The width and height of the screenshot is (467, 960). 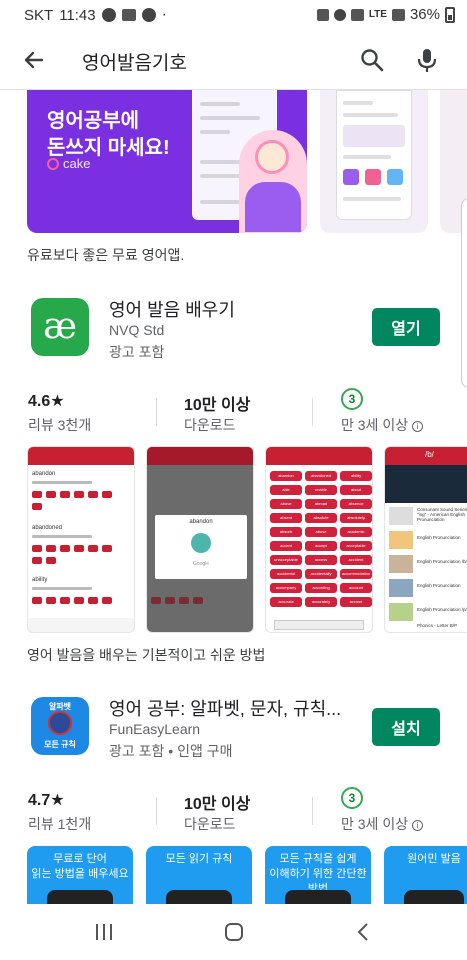 What do you see at coordinates (233, 60) in the screenshot?
I see `search-header: 영어발음기호` at bounding box center [233, 60].